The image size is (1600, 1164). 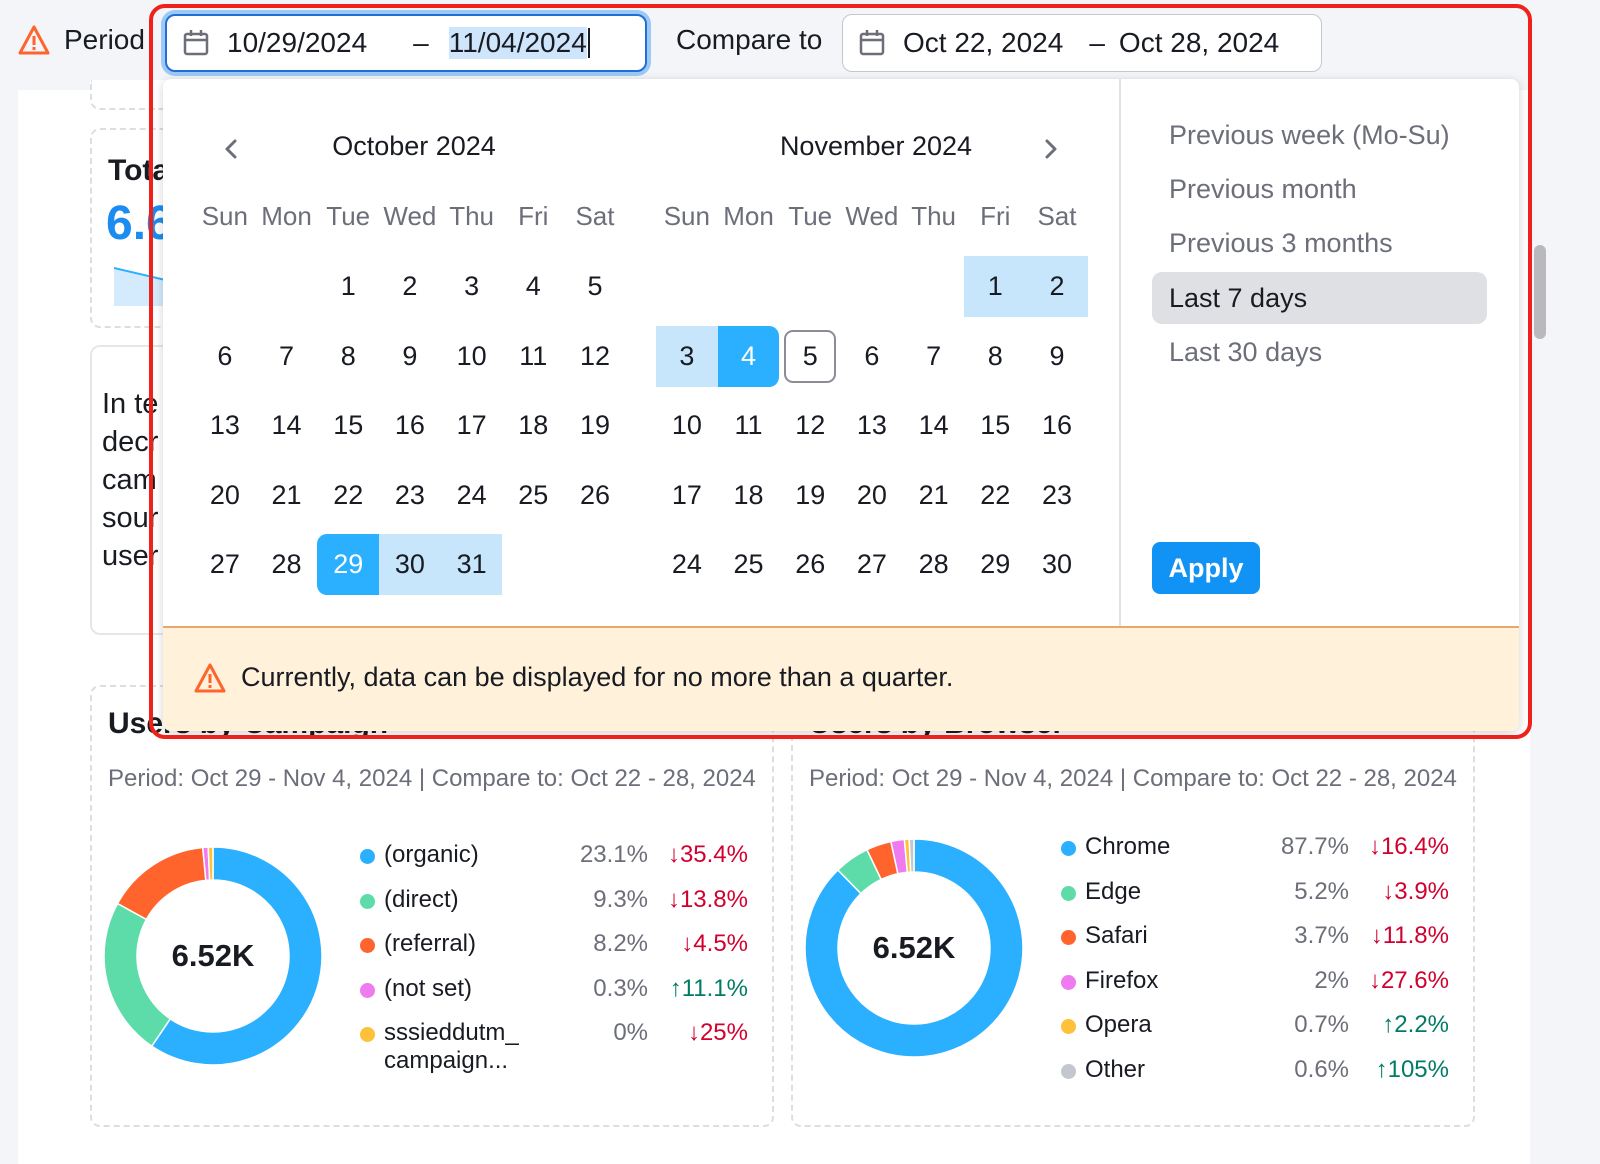 What do you see at coordinates (1540, 292) in the screenshot?
I see `scrollbar-thumb` at bounding box center [1540, 292].